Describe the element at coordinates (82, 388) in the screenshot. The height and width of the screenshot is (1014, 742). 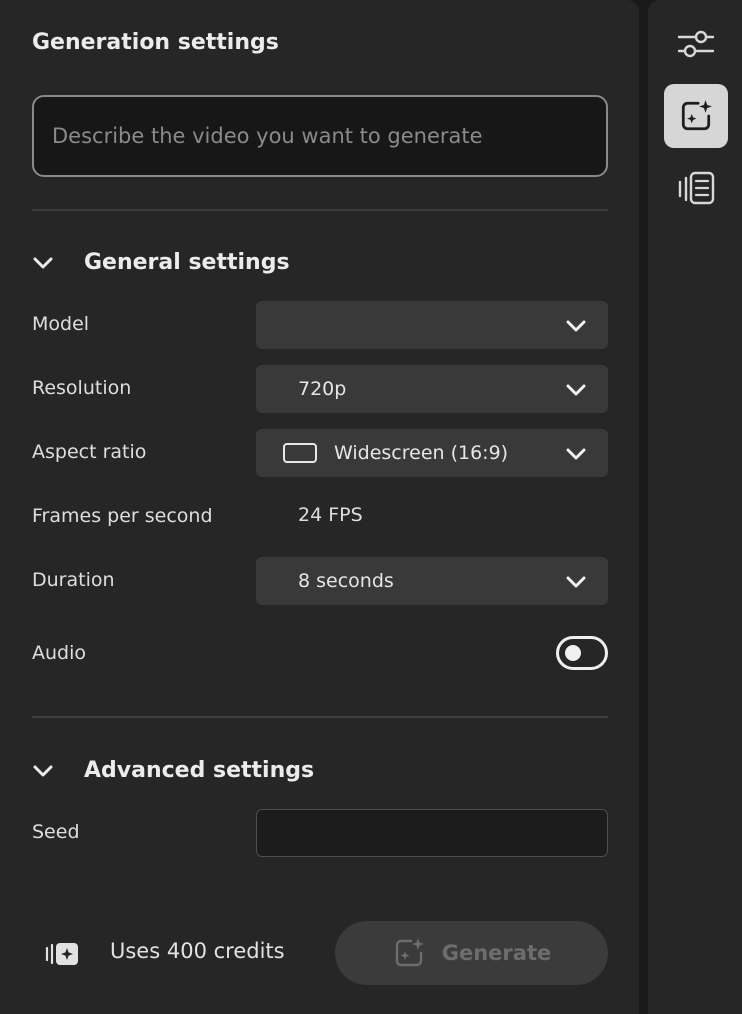
I see `resolution-label: Resolution` at that location.